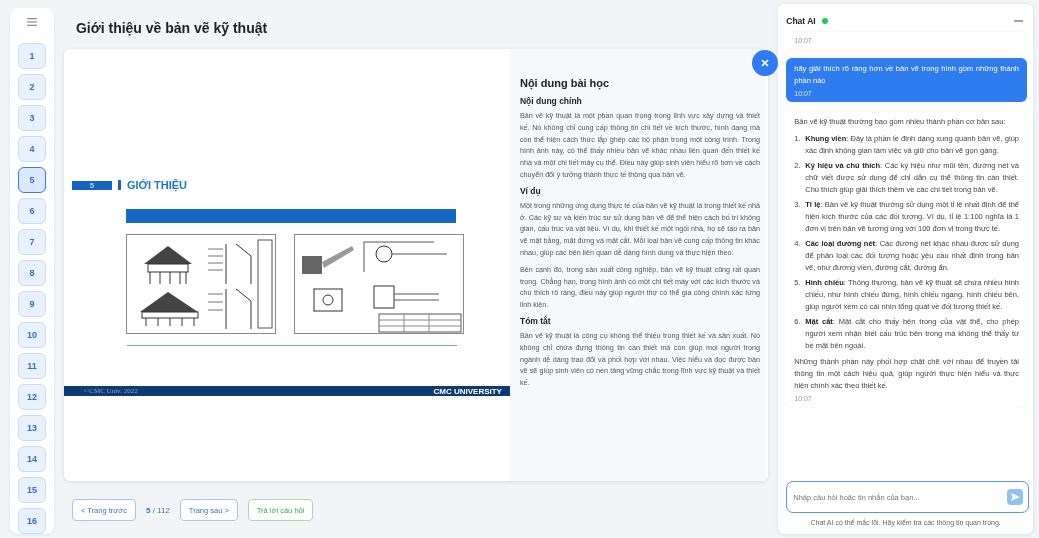  I want to click on page-button: 9, so click(31, 304).